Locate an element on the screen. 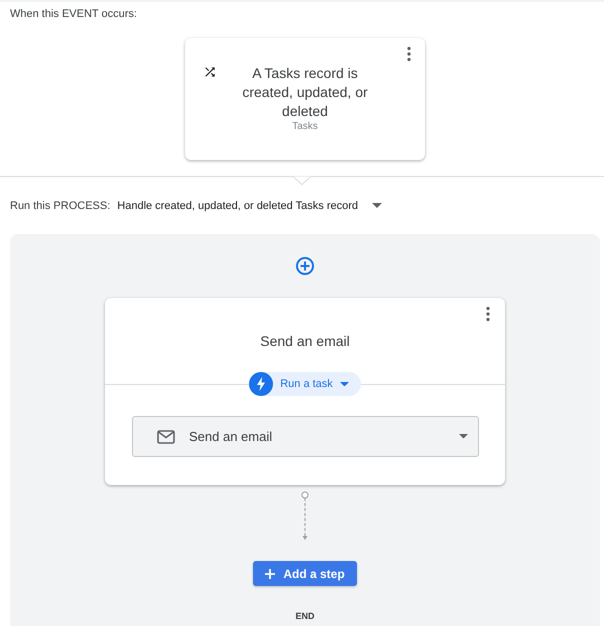 This screenshot has height=626, width=604. action-select: Send an email is located at coordinates (305, 436).